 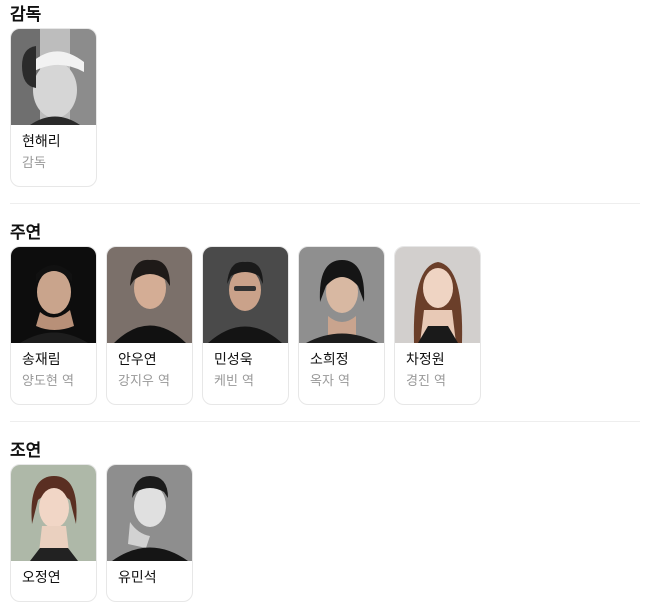 I want to click on person-name: 안우연, so click(x=137, y=360).